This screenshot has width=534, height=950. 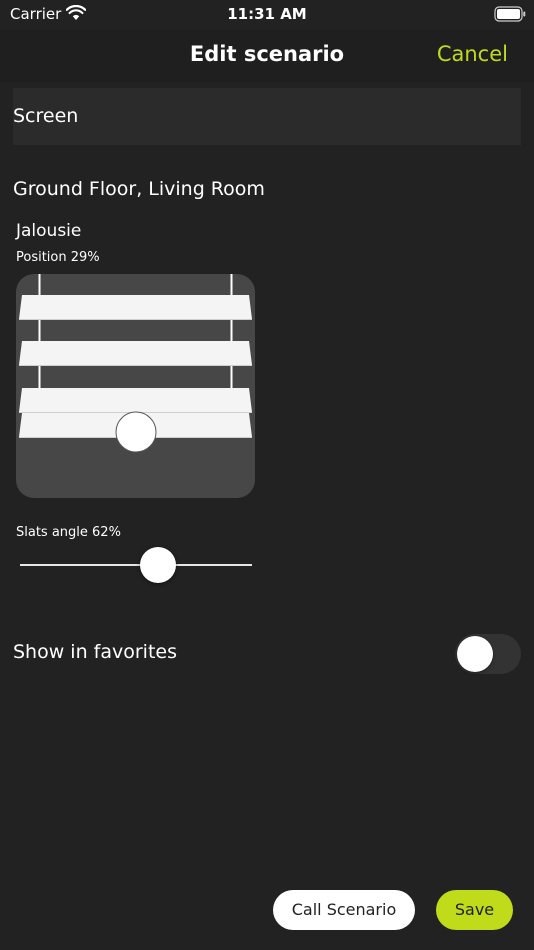 I want to click on slider-thumb, so click(x=157, y=565).